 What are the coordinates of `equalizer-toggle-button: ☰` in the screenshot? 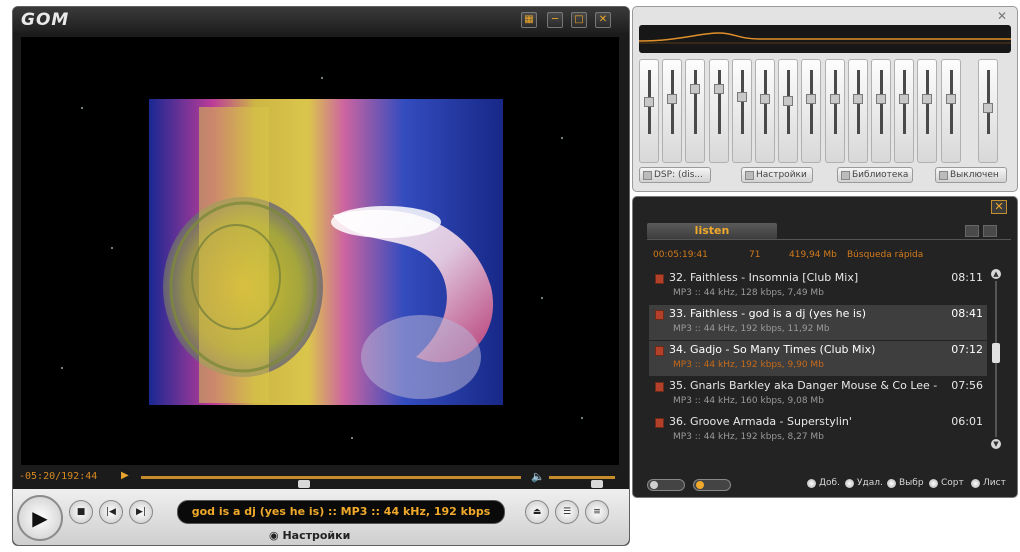 It's located at (567, 512).